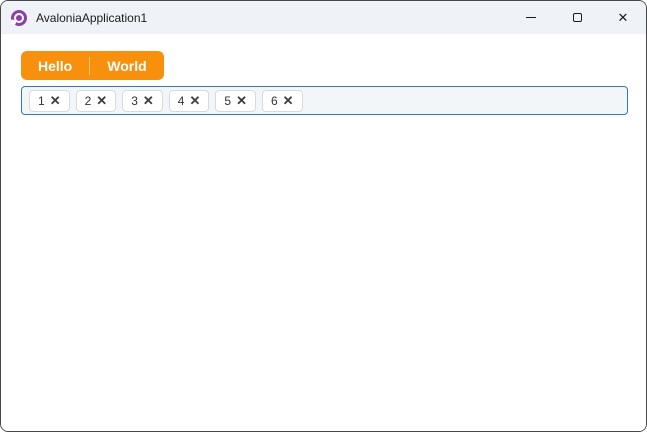 This screenshot has height=432, width=647. I want to click on chip-value: 2, so click(88, 100).